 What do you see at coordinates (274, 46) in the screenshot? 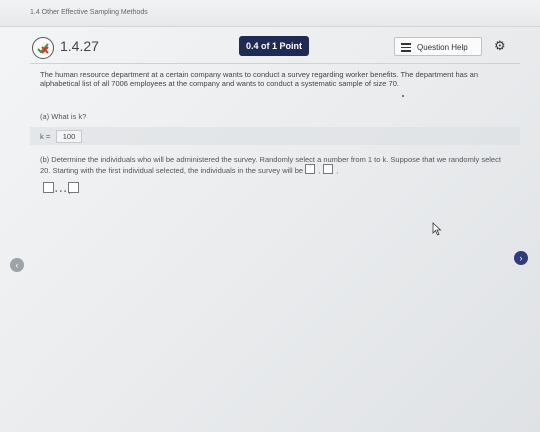
I see `points-badge: 0.4 of 1 Point` at bounding box center [274, 46].